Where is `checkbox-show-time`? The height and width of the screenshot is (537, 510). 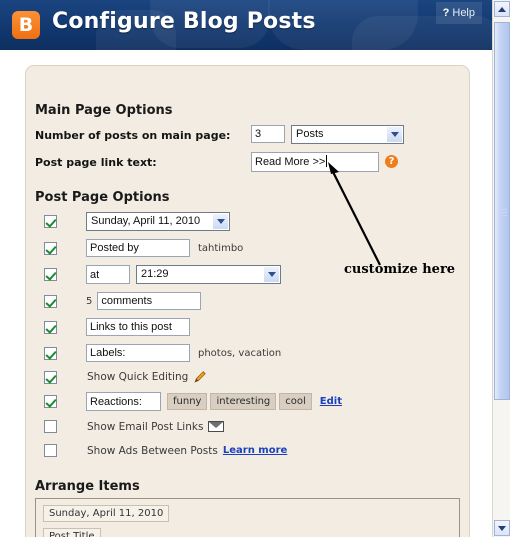 checkbox-show-time is located at coordinates (50, 274).